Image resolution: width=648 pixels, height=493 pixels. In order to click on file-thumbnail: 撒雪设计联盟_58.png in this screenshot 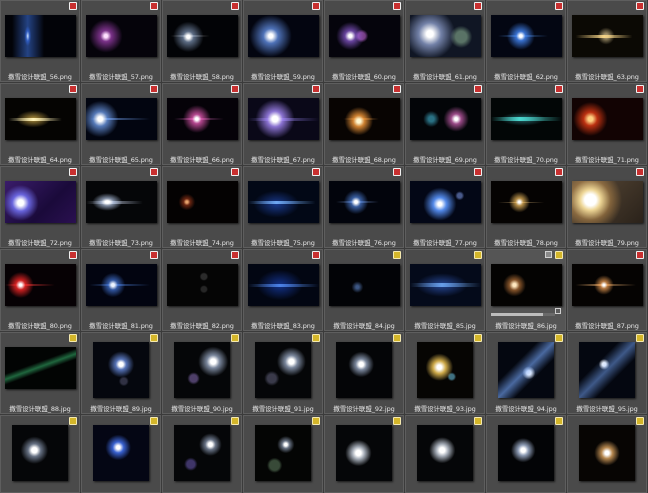, I will do `click(202, 41)`.